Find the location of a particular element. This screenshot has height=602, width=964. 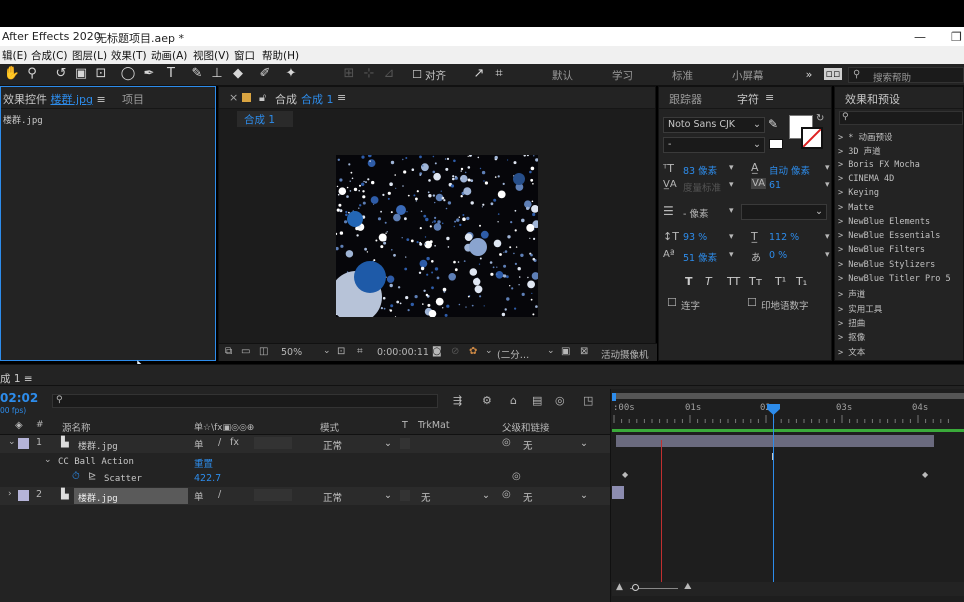

tab-character: 字符 is located at coordinates (748, 99).